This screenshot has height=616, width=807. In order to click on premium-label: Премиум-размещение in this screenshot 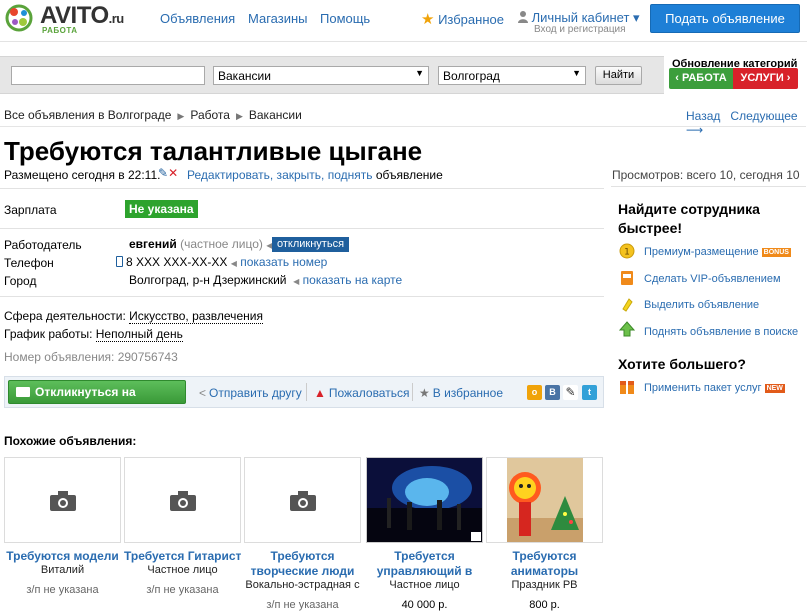, I will do `click(701, 252)`.